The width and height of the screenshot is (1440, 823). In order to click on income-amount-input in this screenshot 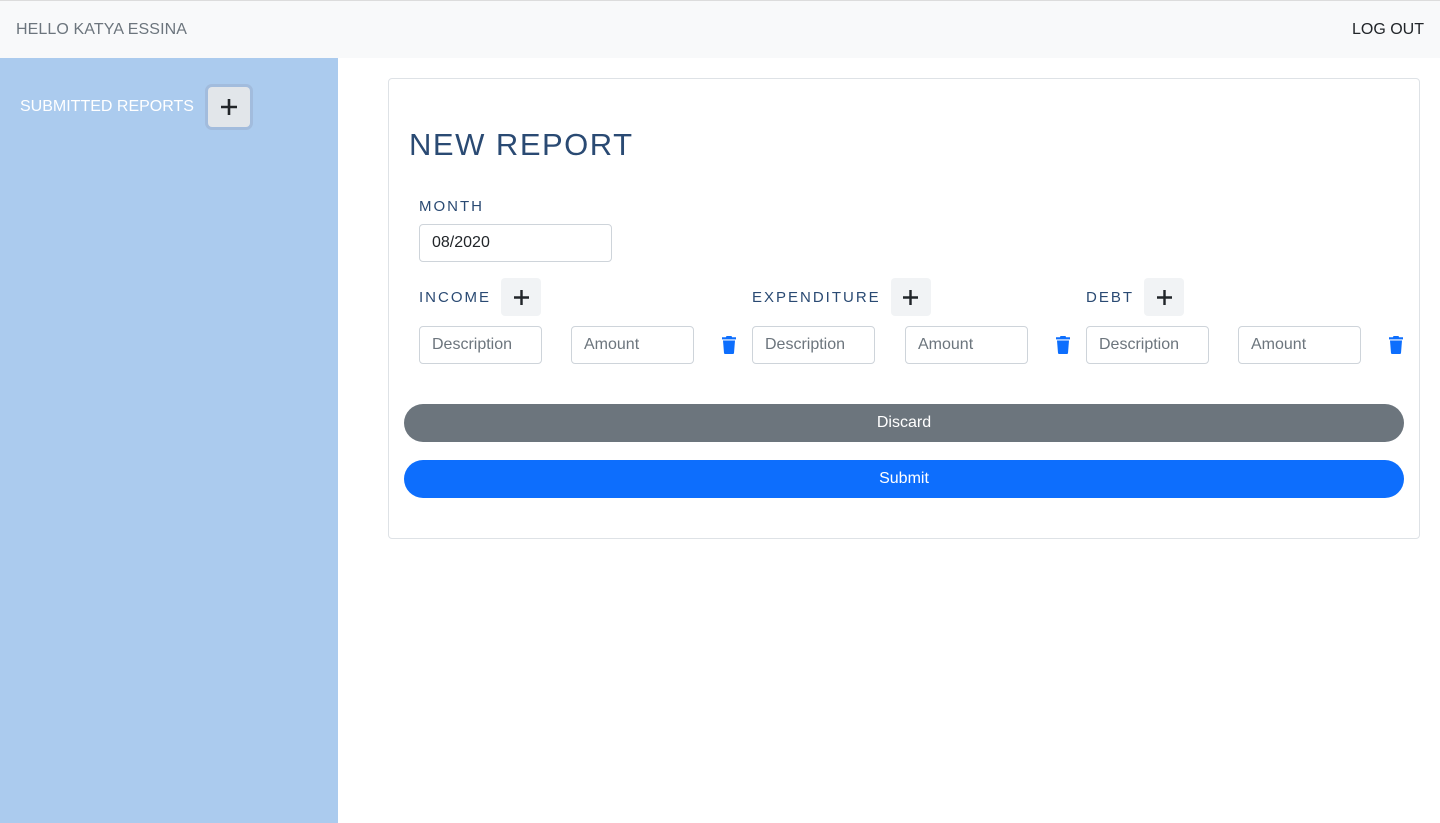, I will do `click(632, 345)`.